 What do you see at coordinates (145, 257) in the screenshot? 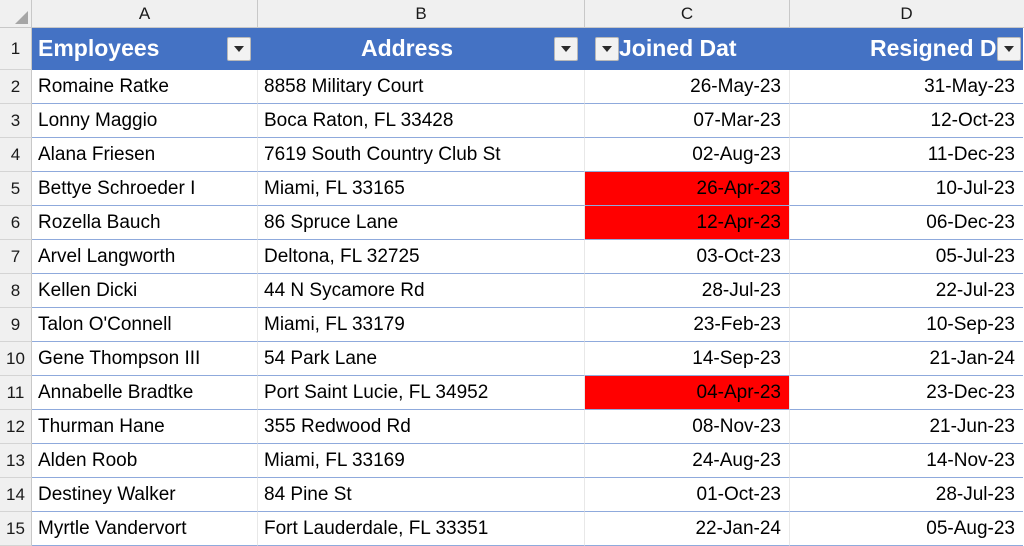
I see `cell-employee: Arvel Langworth` at bounding box center [145, 257].